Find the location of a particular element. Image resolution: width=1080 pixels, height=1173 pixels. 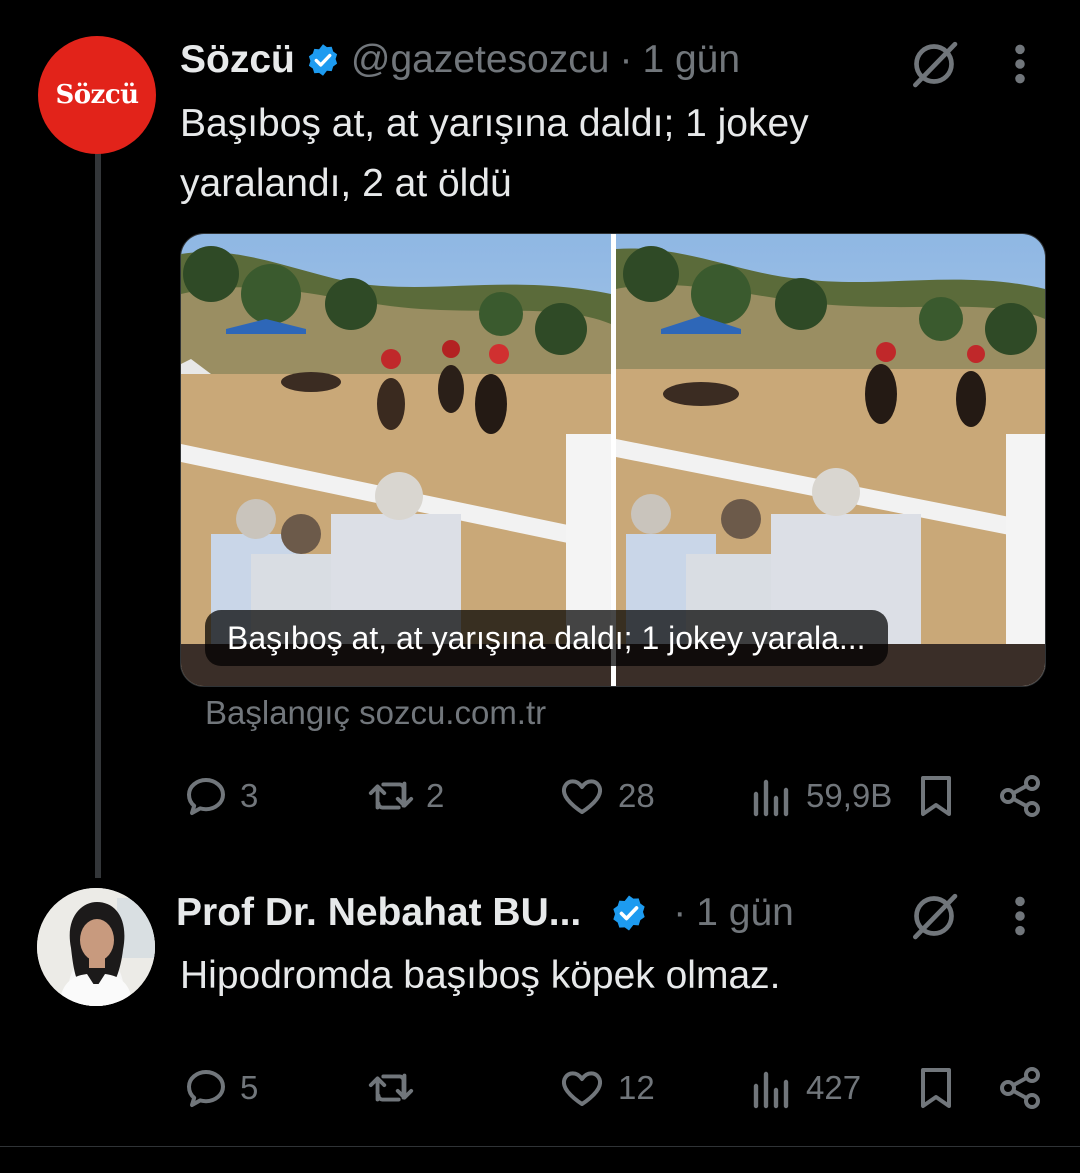

reply-button: 3 is located at coordinates (220, 796).